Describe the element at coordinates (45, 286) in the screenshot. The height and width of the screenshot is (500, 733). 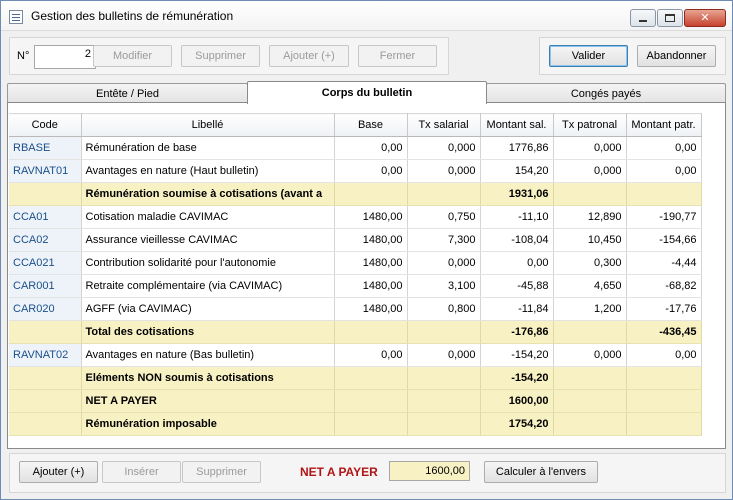
I see `cell-code: CAR001` at that location.